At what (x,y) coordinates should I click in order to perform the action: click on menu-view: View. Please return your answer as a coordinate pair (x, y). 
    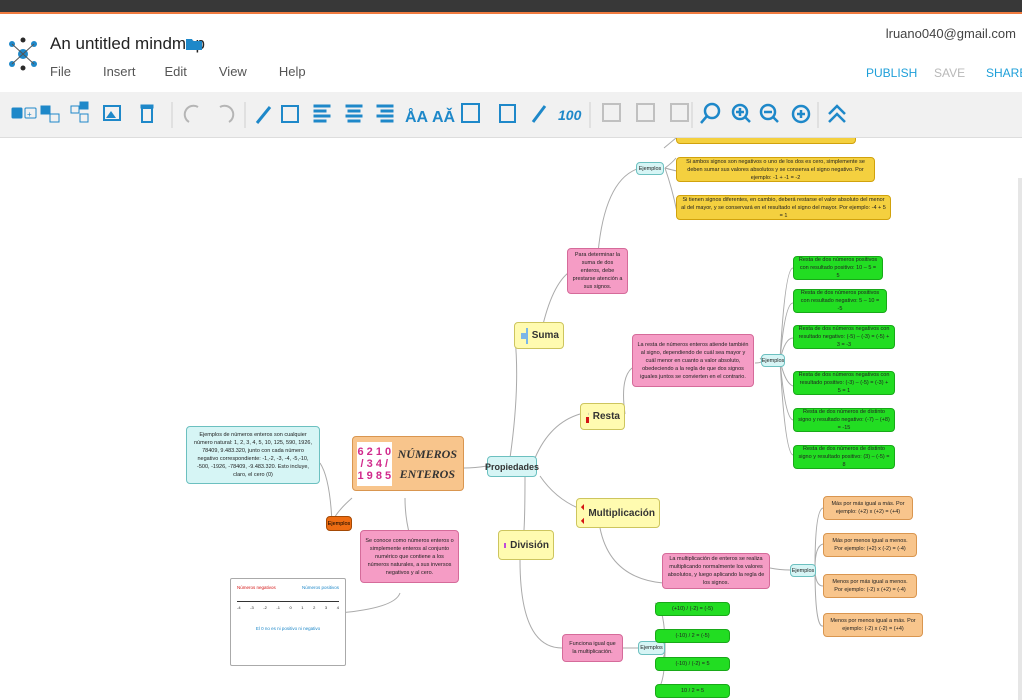
    Looking at the image, I should click on (233, 71).